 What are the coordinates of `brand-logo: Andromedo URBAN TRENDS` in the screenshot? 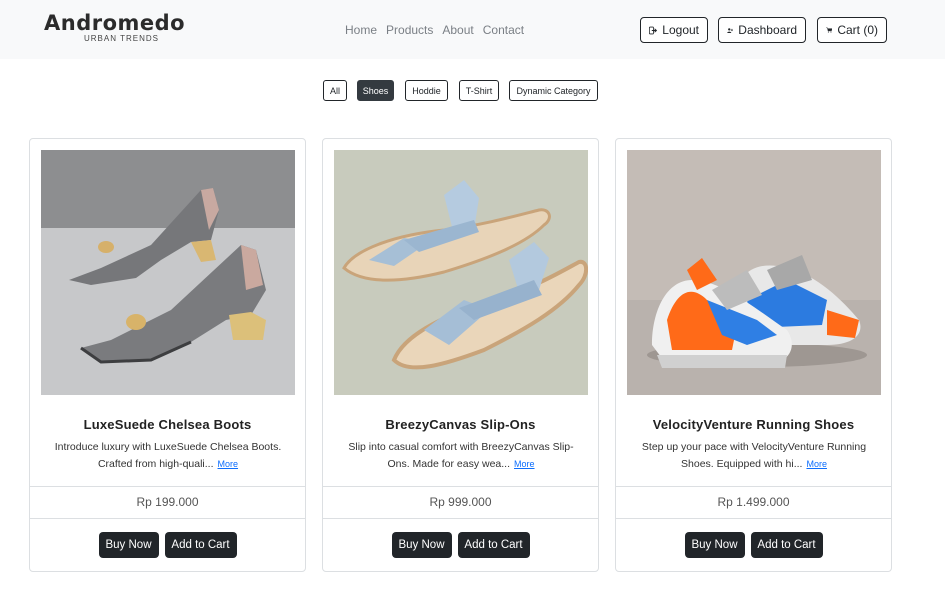 It's located at (124, 29).